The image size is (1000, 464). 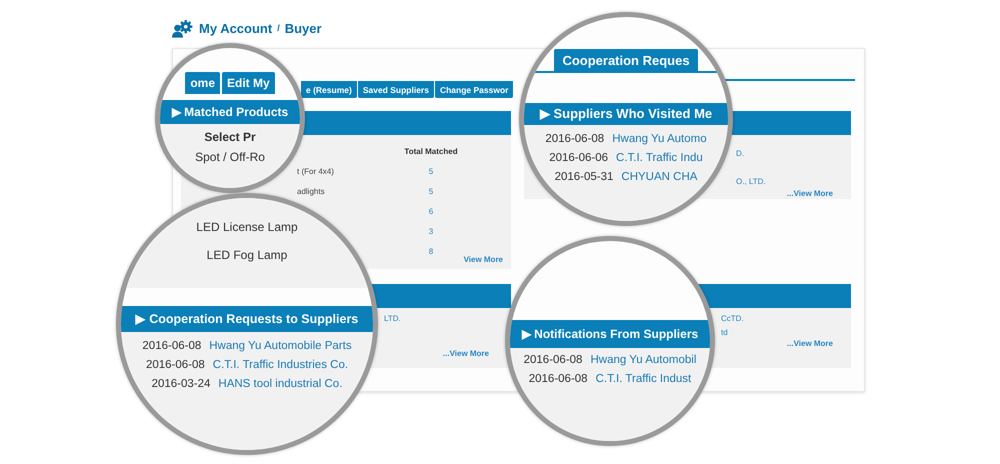 I want to click on count-link: 8, so click(x=431, y=251).